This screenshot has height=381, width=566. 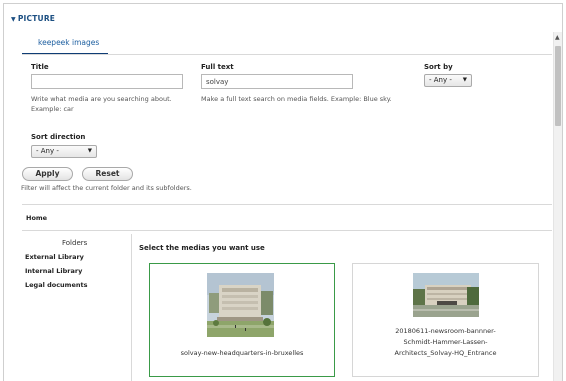 I want to click on reset-button: Reset, so click(x=107, y=174).